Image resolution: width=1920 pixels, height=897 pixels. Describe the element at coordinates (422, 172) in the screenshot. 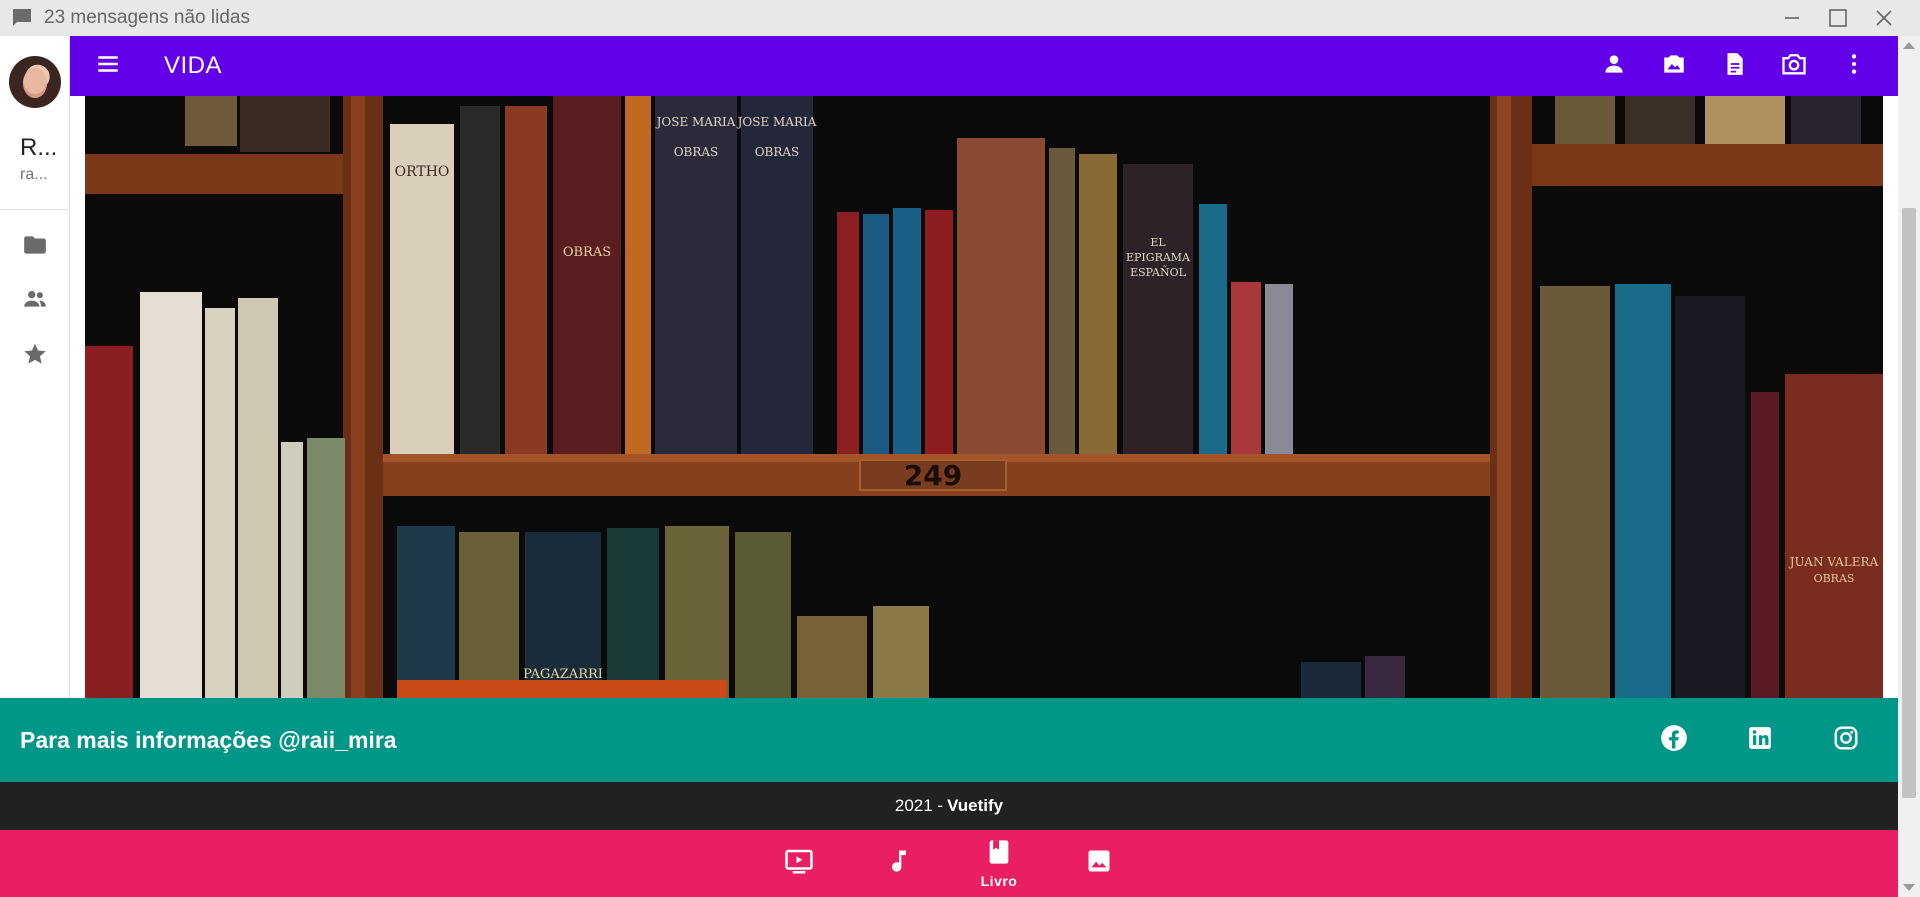

I see `svg-text: ORTHO` at that location.